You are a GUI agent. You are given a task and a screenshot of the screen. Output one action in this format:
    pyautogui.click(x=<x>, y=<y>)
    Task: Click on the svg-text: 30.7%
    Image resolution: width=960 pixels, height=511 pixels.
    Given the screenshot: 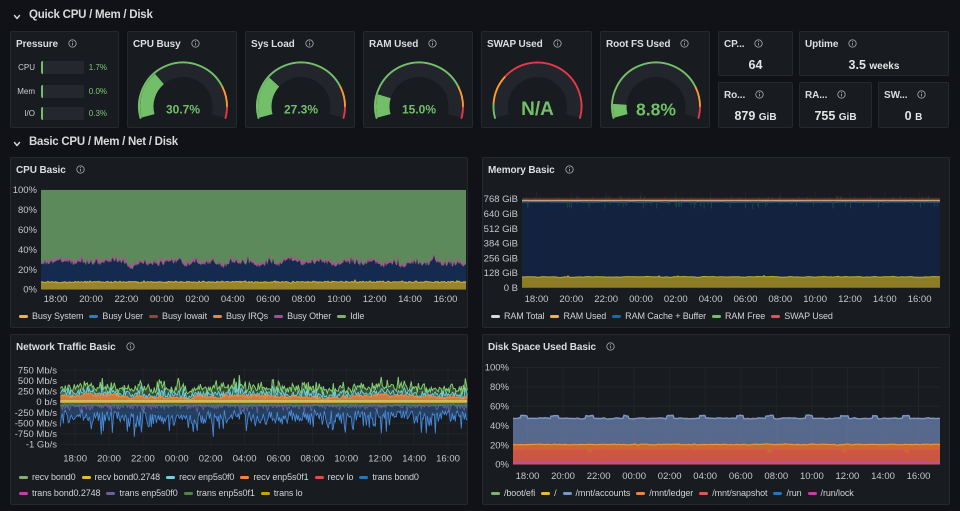 What is the action you would take?
    pyautogui.click(x=183, y=110)
    